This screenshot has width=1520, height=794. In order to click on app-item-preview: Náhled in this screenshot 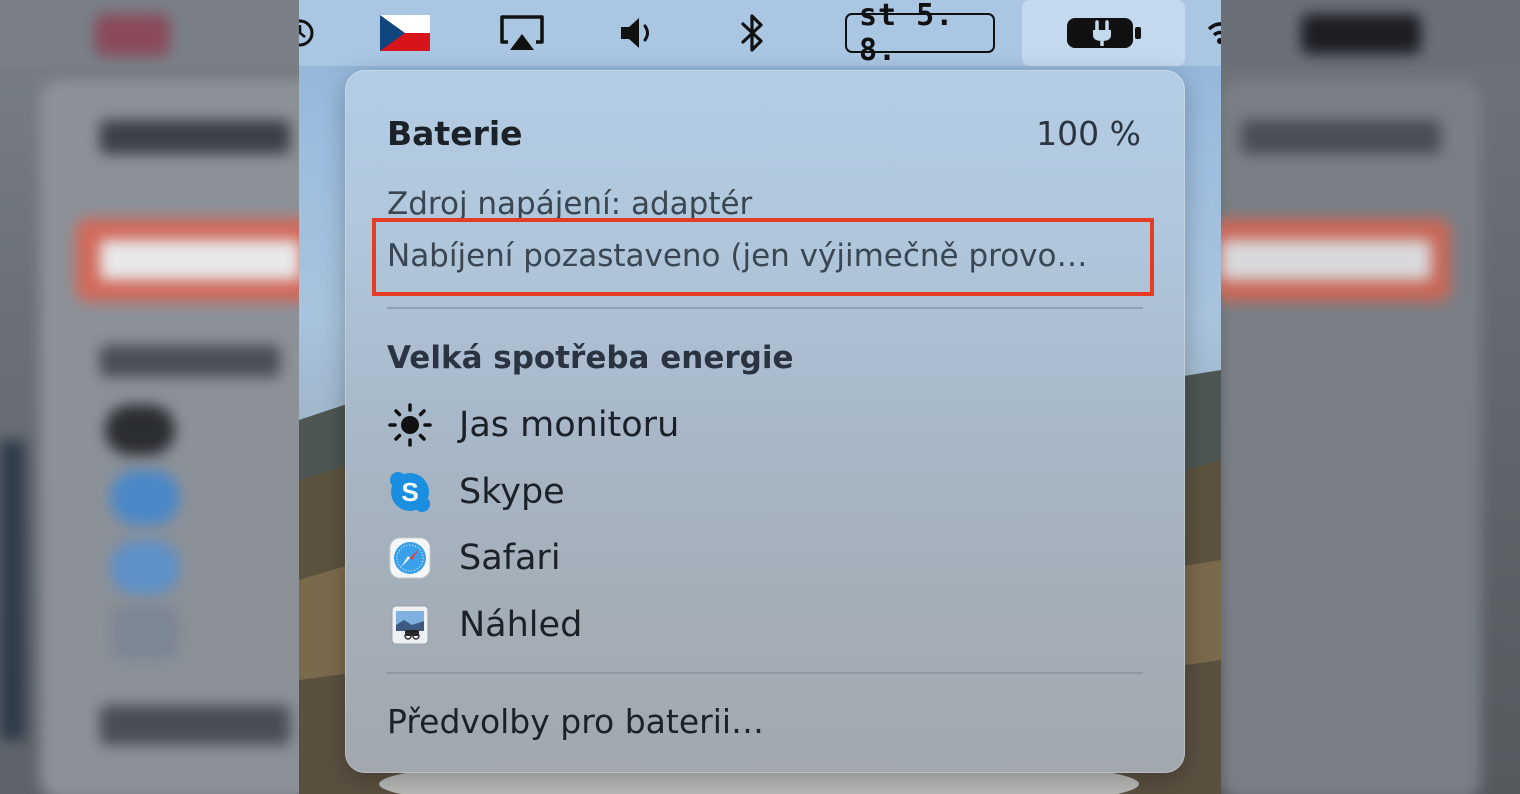, I will do `click(737, 625)`.